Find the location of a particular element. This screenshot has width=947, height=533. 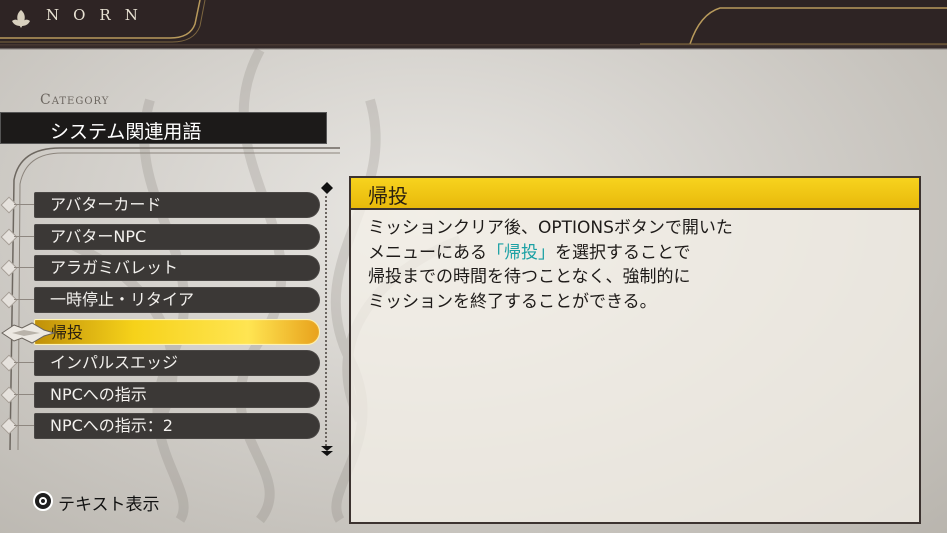

diamond-icon is located at coordinates (327, 188).